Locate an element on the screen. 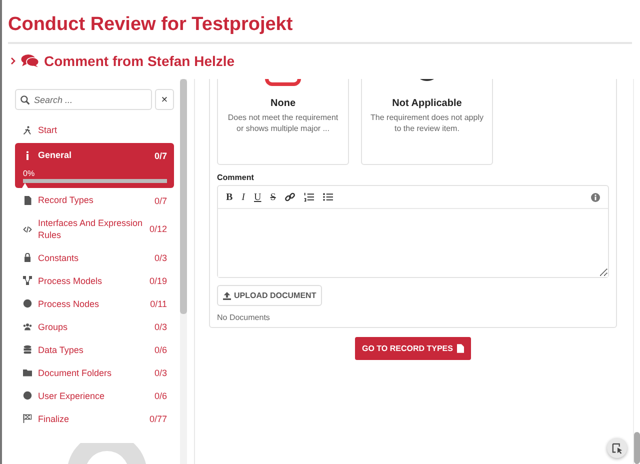 The image size is (640, 464). nav-label: General is located at coordinates (55, 155).